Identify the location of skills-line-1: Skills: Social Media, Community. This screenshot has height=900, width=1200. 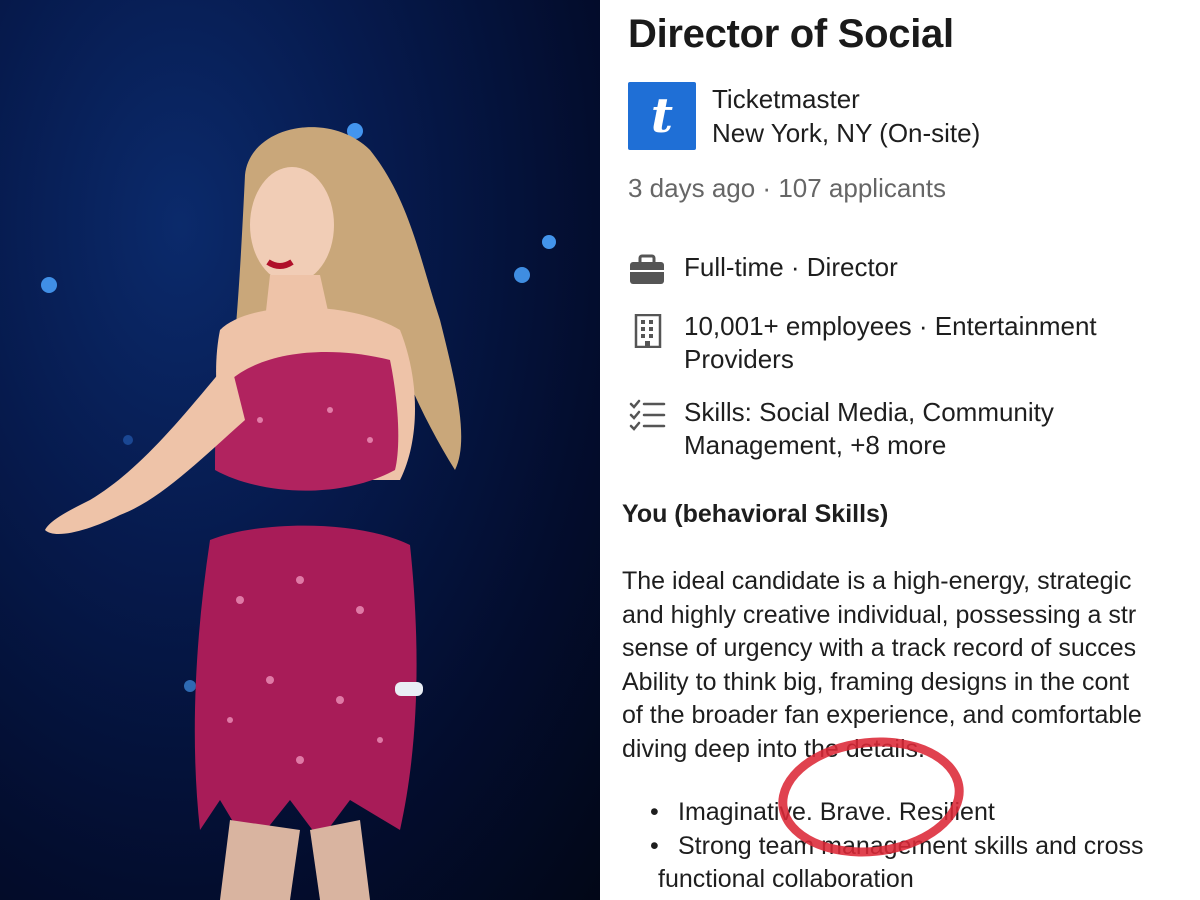
(869, 412).